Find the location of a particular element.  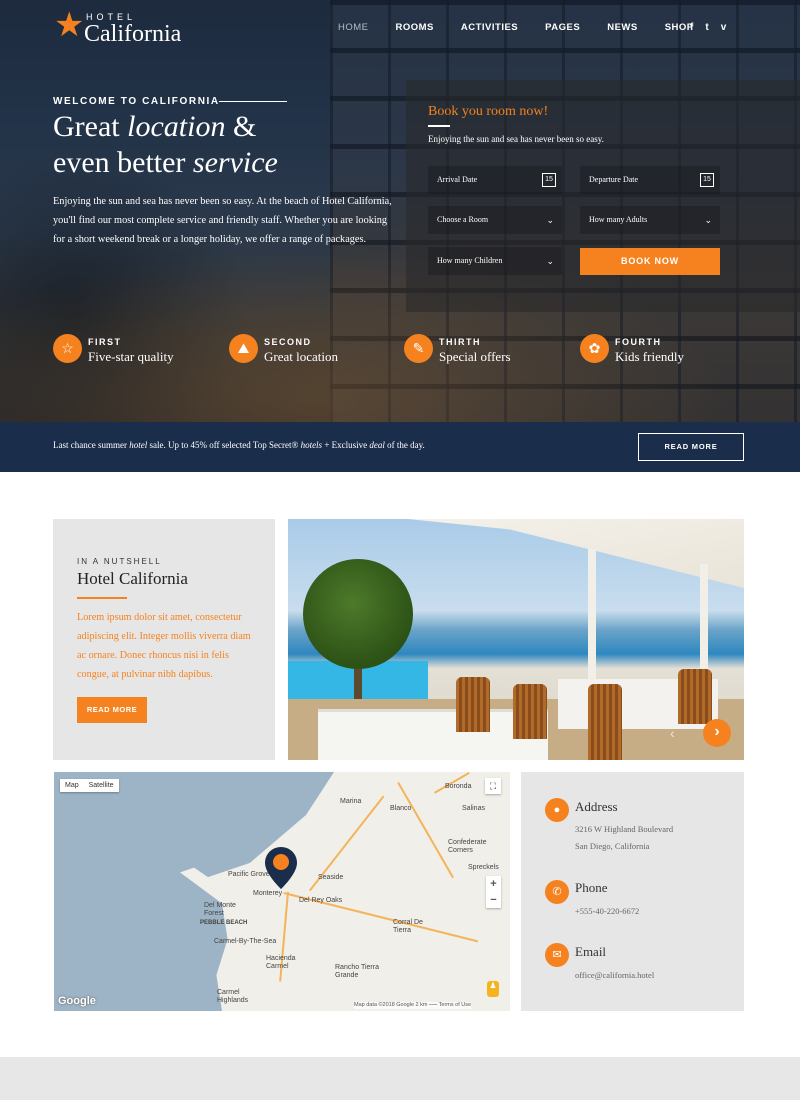

arrival-date-label: Arrival Date is located at coordinates (457, 179).